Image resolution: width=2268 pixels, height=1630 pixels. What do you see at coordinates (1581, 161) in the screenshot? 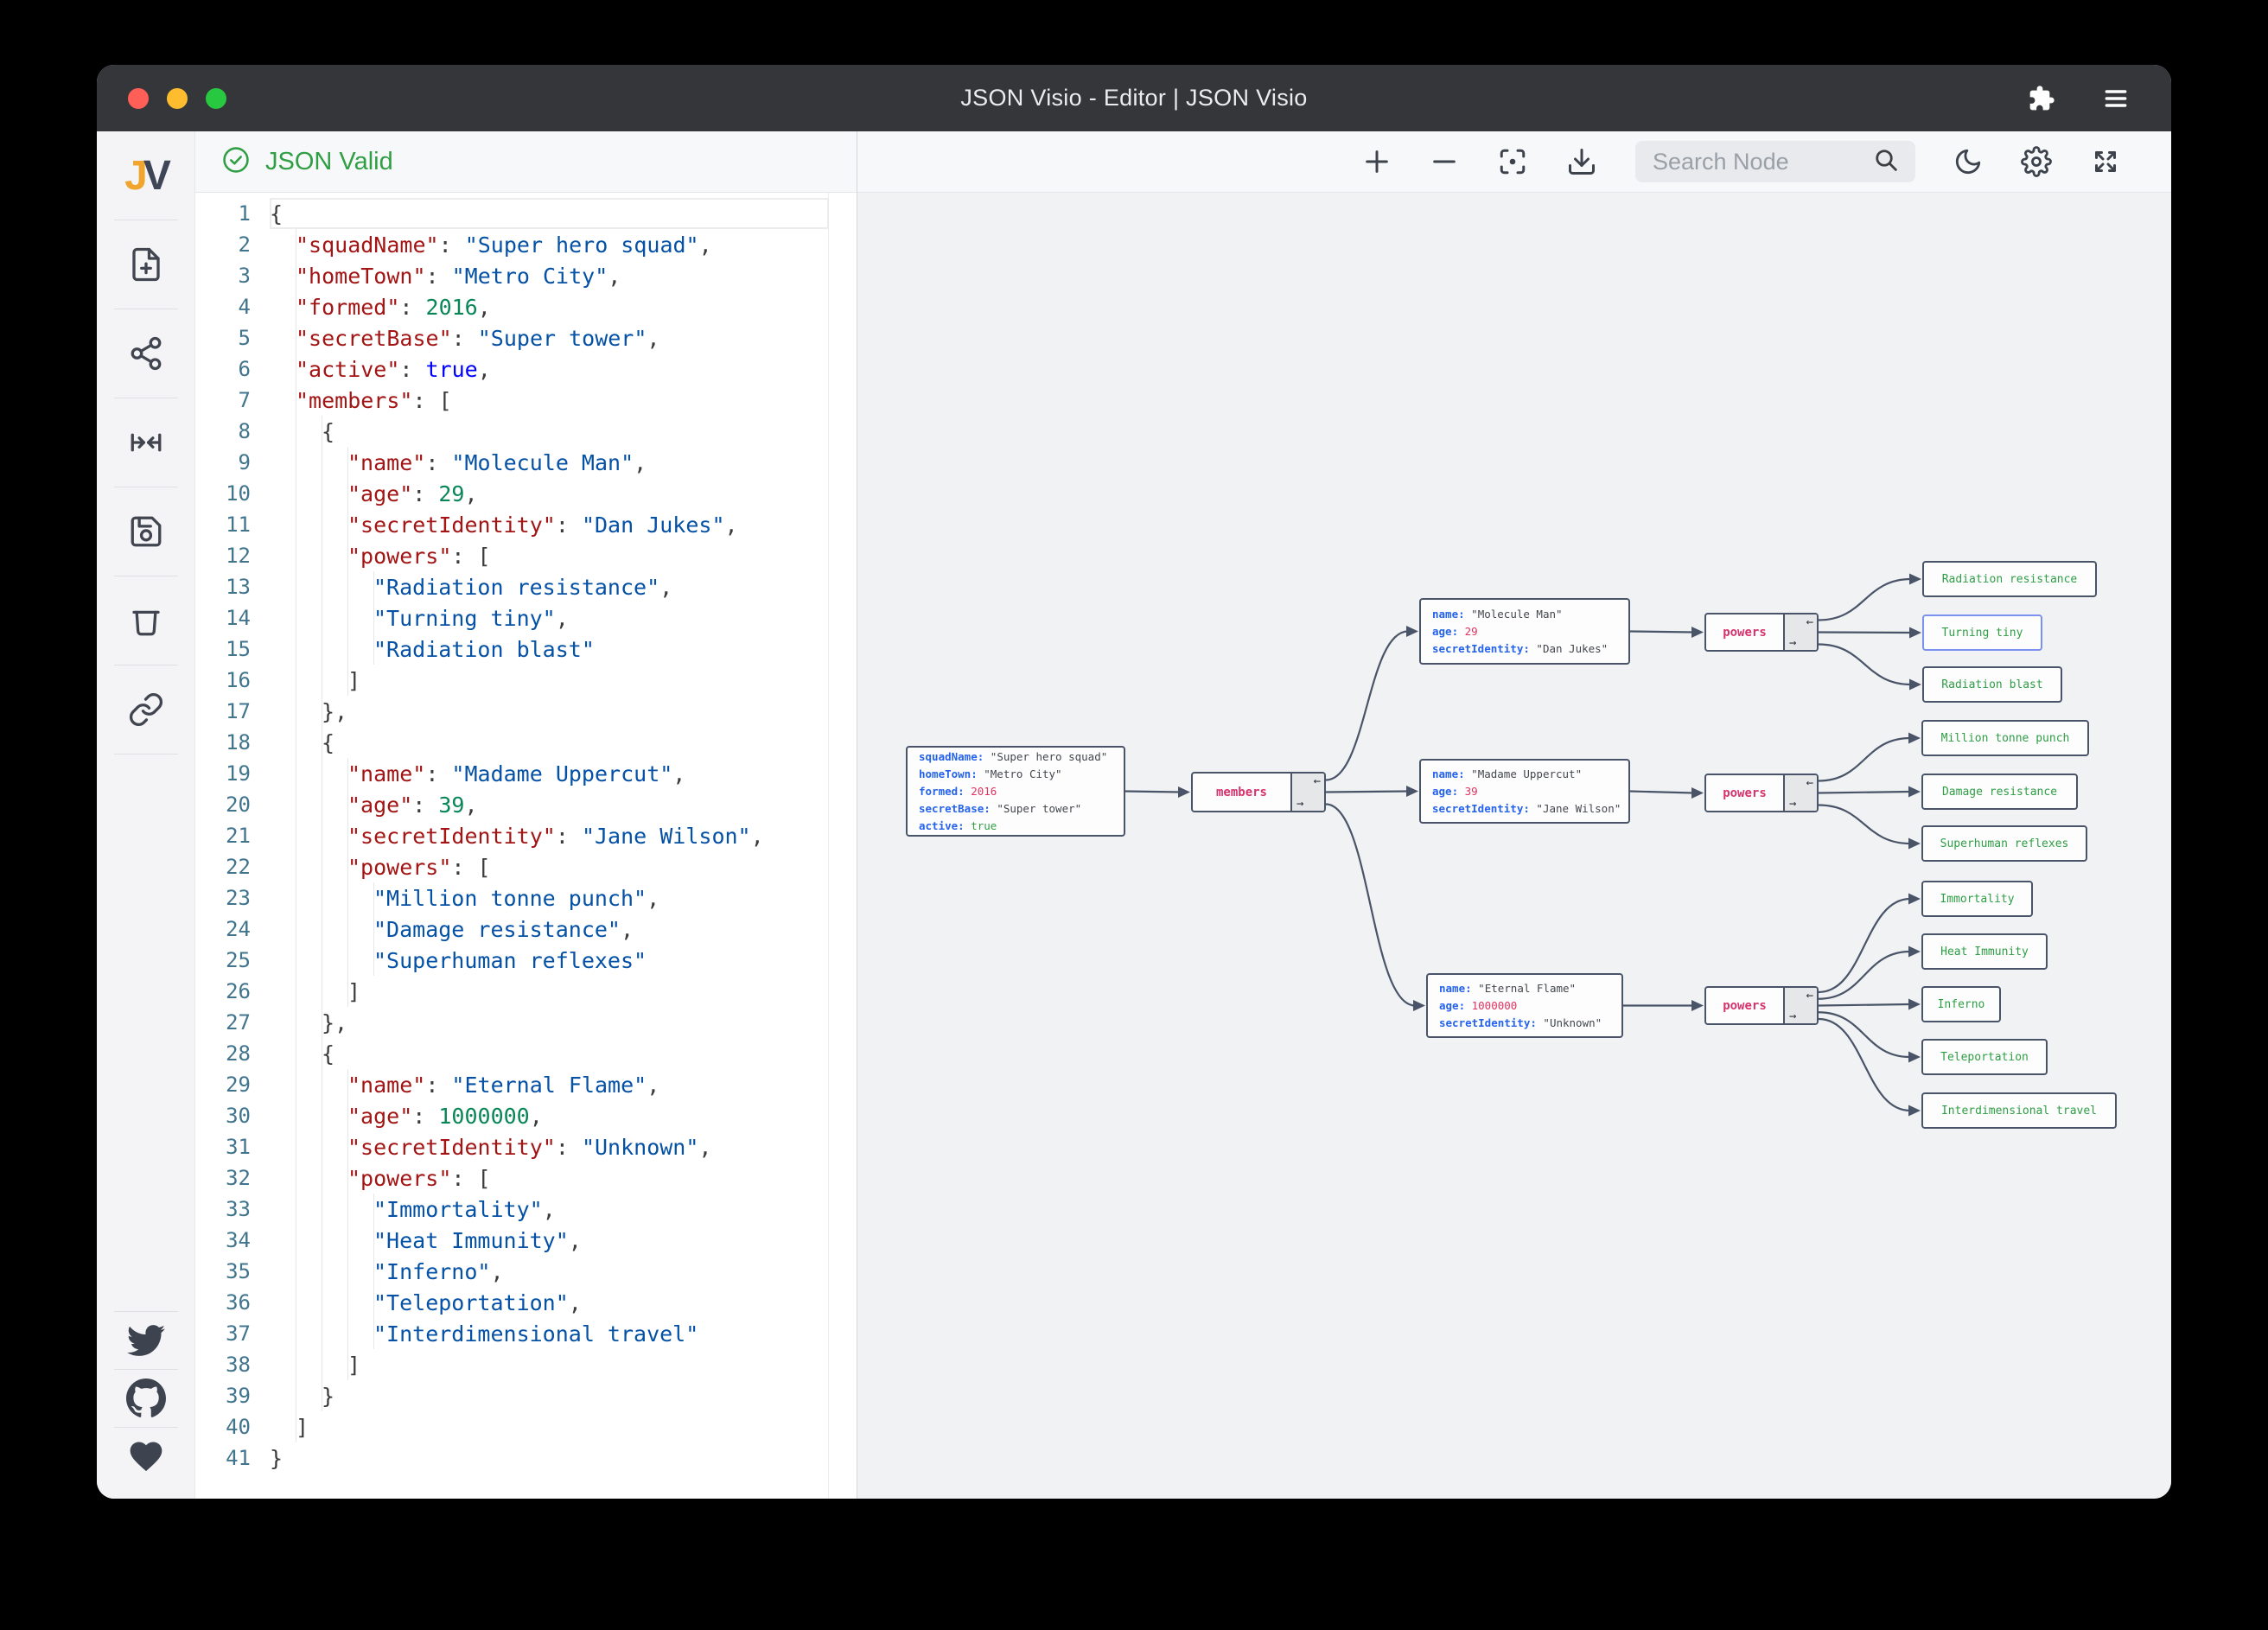
I see `download-button` at bounding box center [1581, 161].